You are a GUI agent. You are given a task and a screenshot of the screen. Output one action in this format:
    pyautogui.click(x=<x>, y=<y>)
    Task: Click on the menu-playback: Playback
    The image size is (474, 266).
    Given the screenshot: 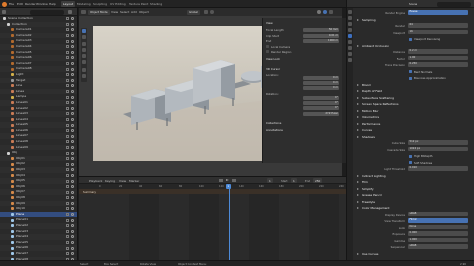 What is the action you would take?
    pyautogui.click(x=95, y=181)
    